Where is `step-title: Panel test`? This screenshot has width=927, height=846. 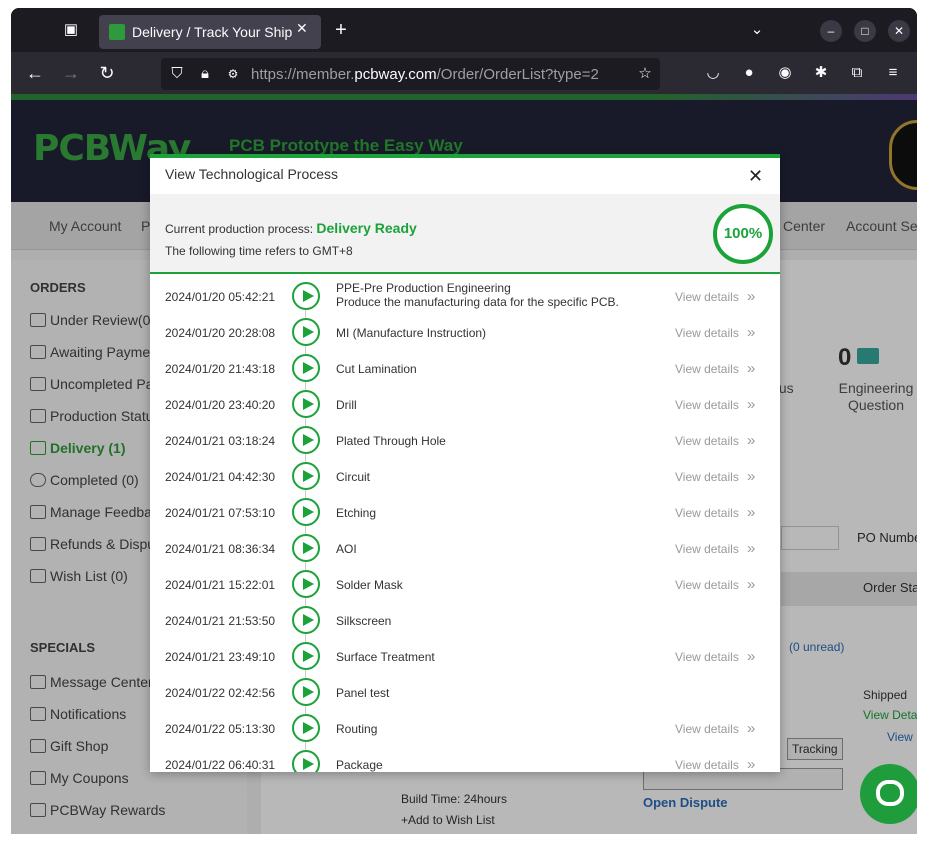 step-title: Panel test is located at coordinates (363, 693).